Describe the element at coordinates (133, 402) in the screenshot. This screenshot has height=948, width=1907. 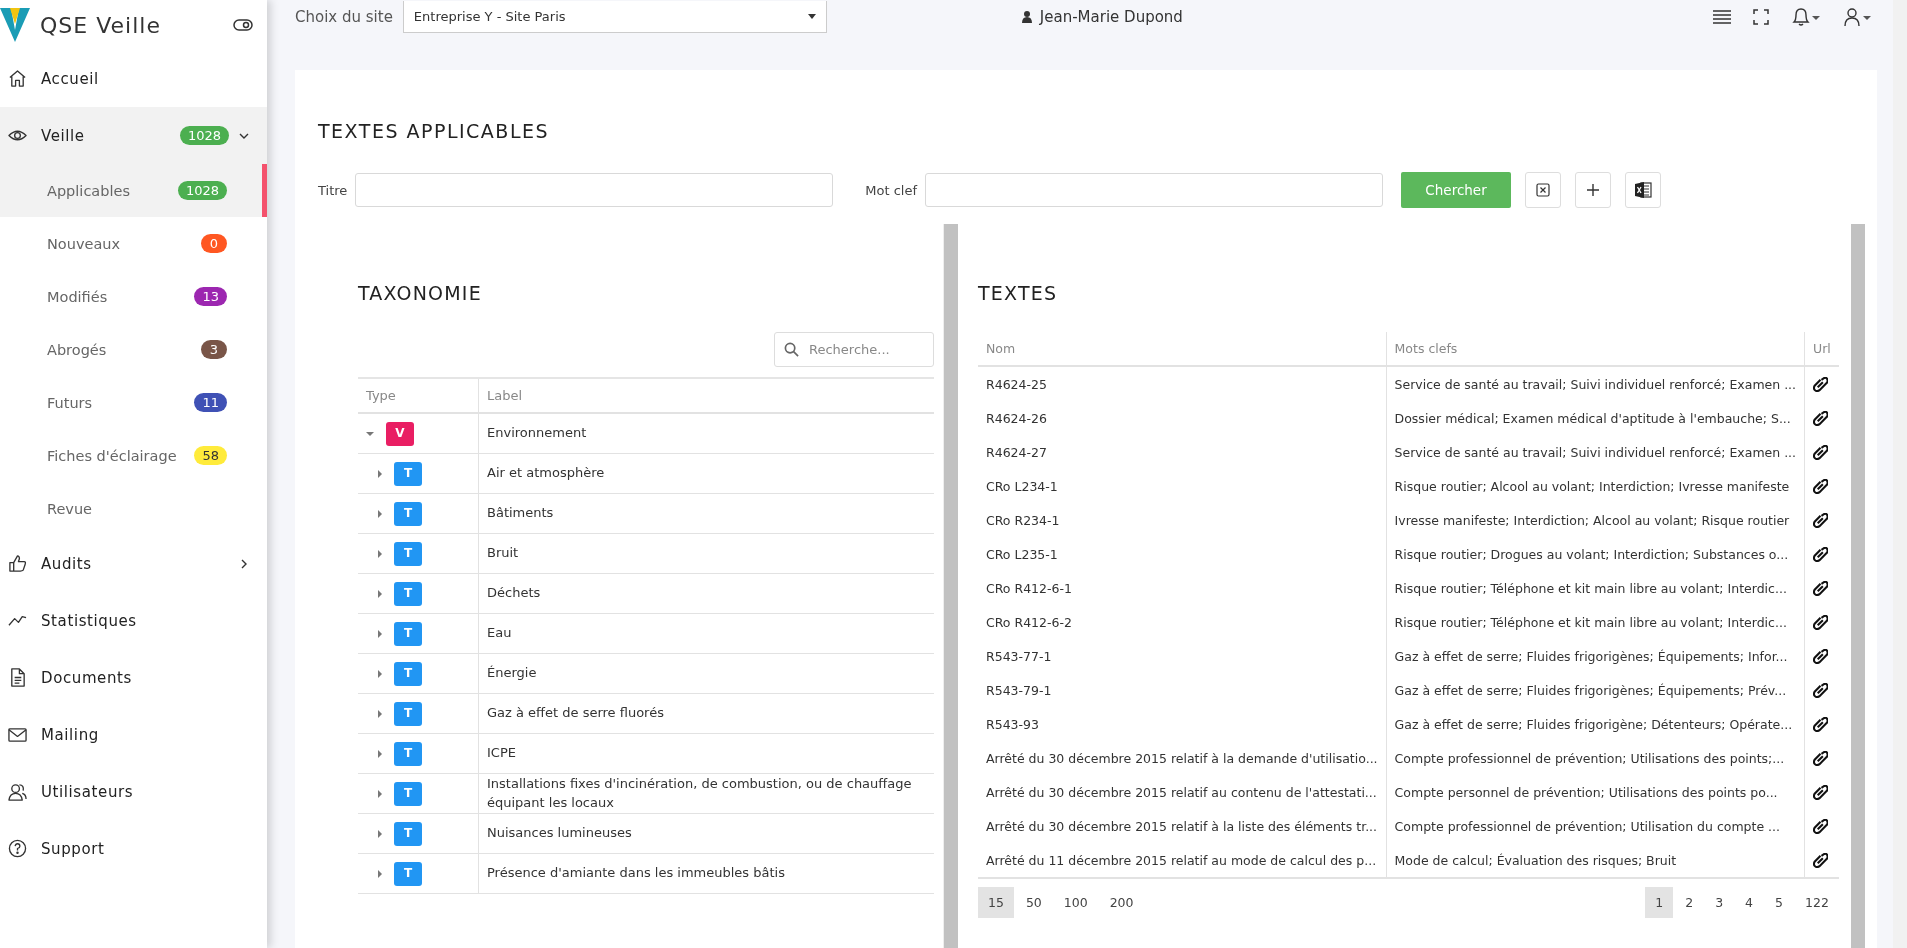
I see `submenu-item: Futurs 11` at that location.